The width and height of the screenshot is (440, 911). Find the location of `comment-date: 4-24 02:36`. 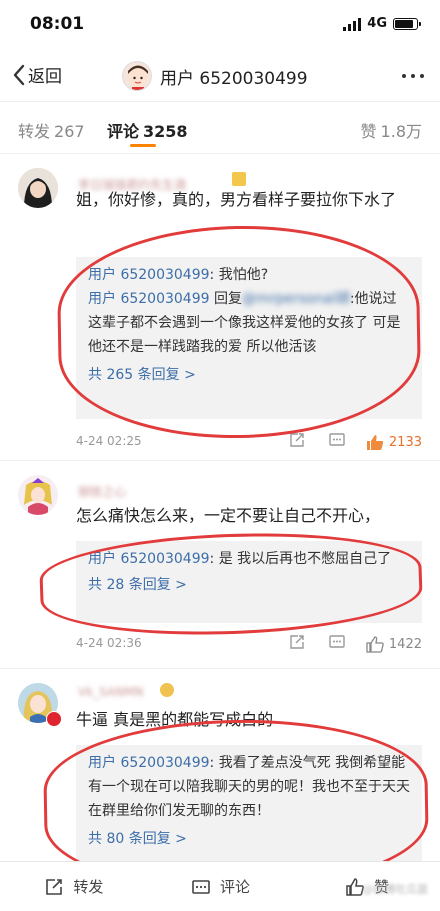

comment-date: 4-24 02:36 is located at coordinates (109, 643).